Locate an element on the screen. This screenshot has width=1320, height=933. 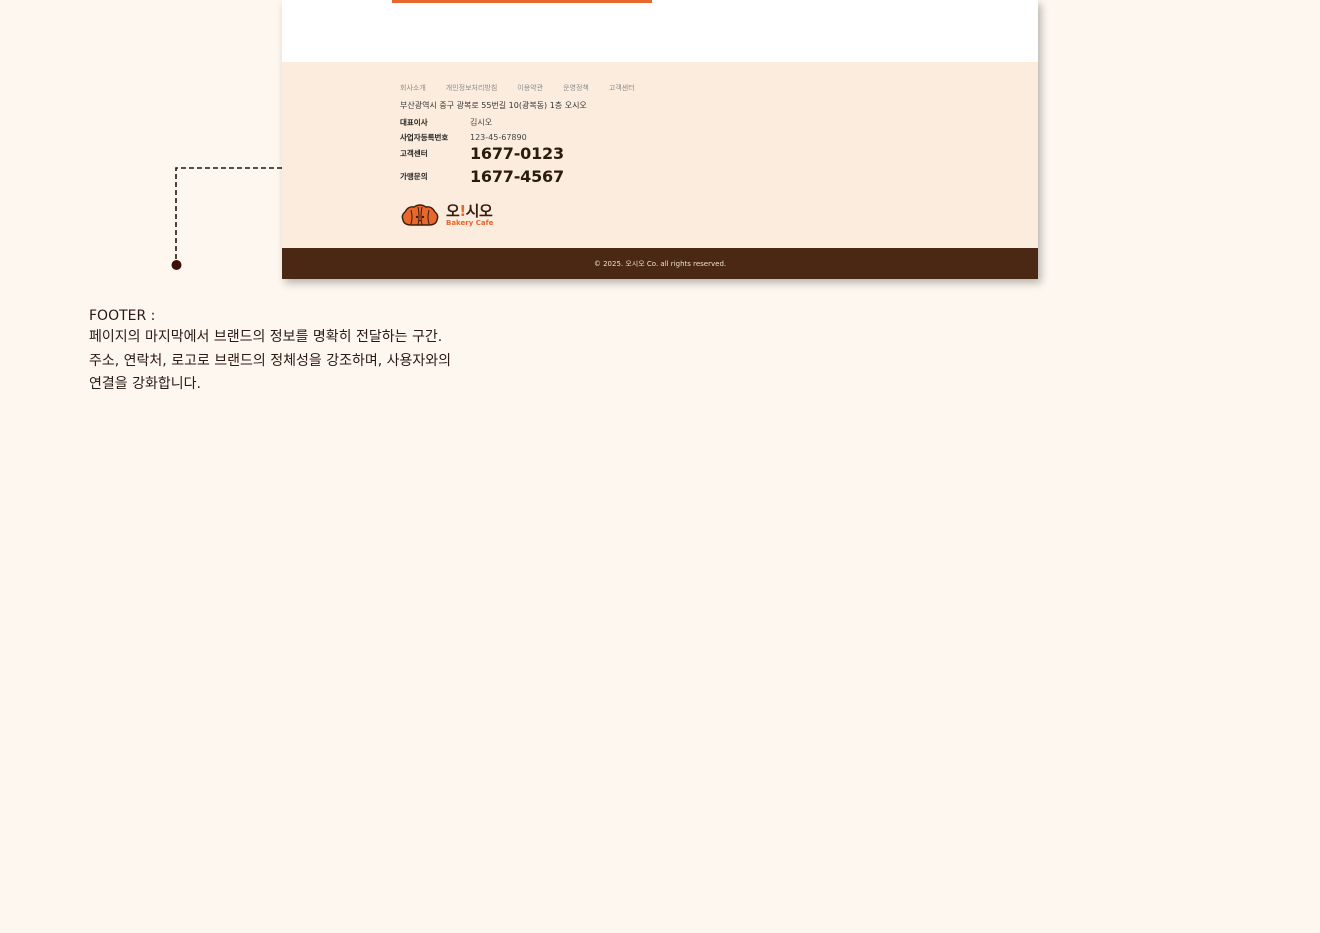
croissant-icon is located at coordinates (420, 215).